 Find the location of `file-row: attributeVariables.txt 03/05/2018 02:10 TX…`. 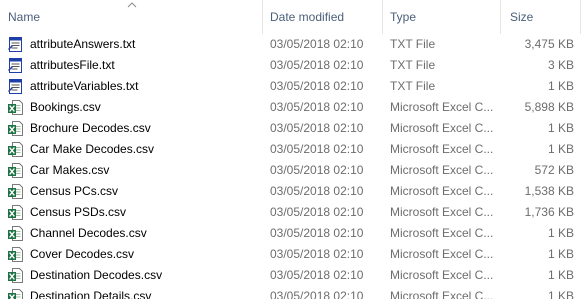

file-row: attributeVariables.txt 03/05/2018 02:10 TX… is located at coordinates (294, 86).